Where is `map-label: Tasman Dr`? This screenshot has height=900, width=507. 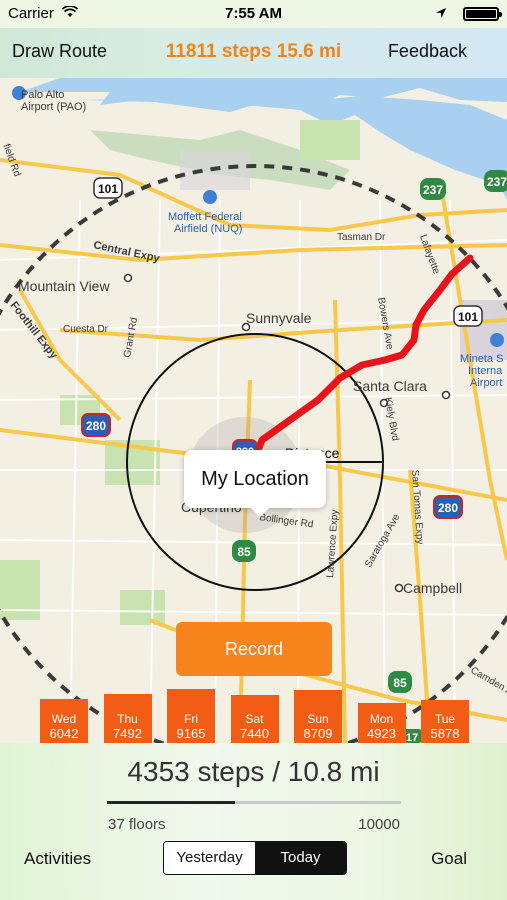 map-label: Tasman Dr is located at coordinates (361, 237).